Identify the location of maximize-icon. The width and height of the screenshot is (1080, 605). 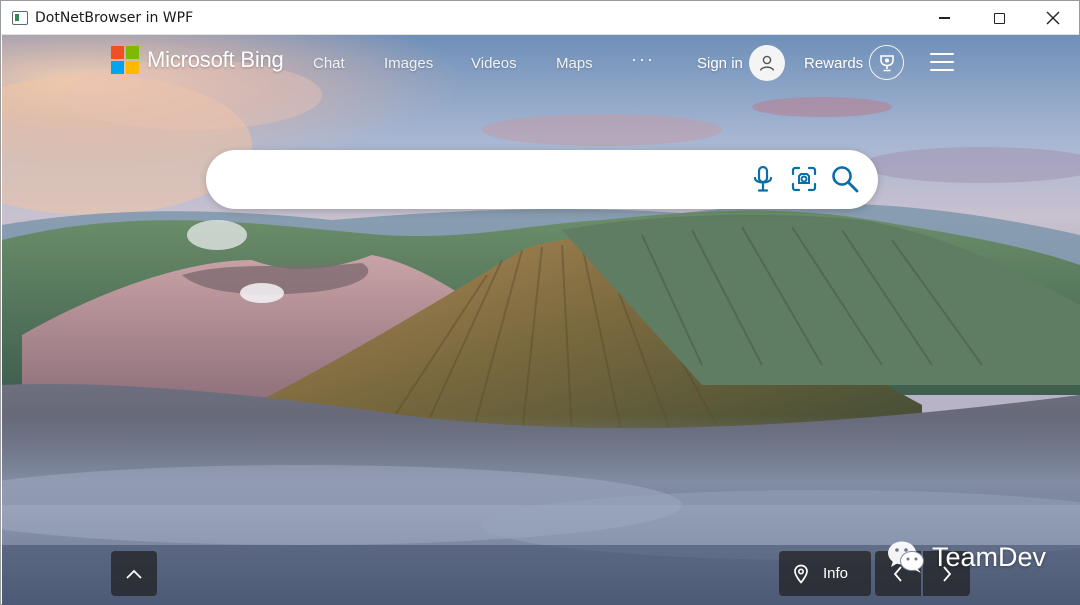
(999, 18).